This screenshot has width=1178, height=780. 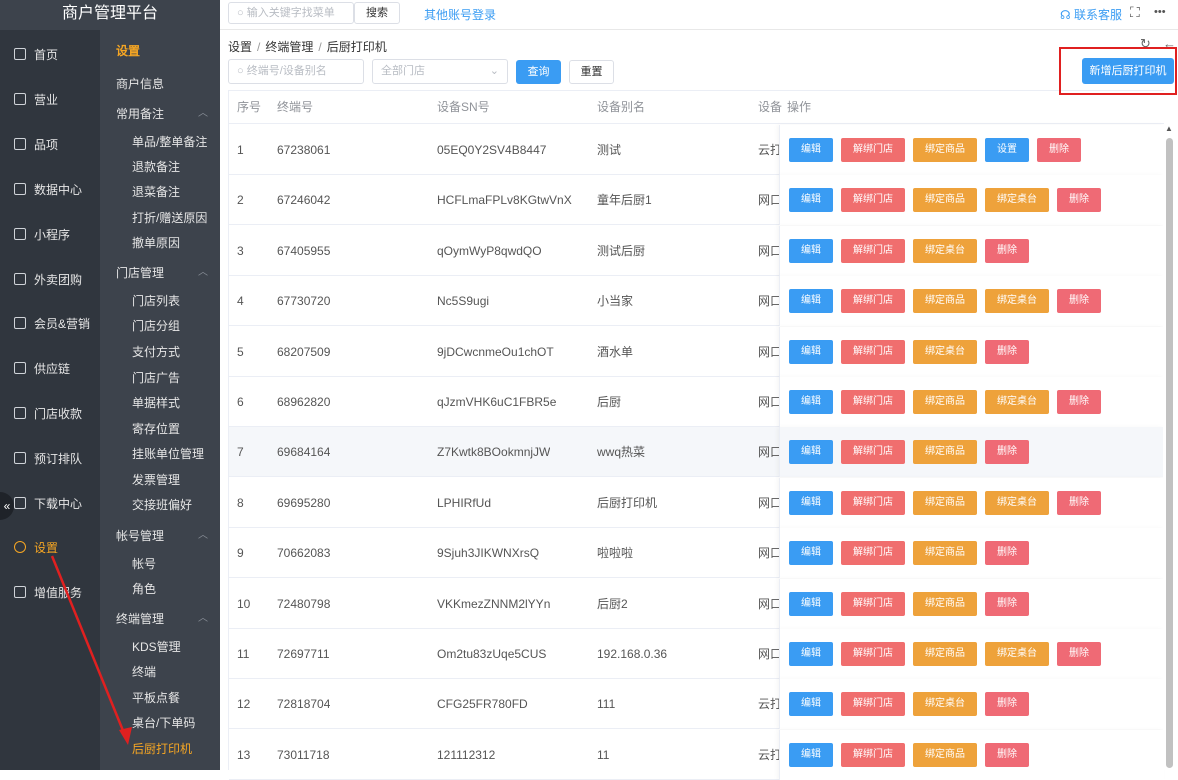 What do you see at coordinates (160, 84) in the screenshot?
I see `subnav-item: 商户信息` at bounding box center [160, 84].